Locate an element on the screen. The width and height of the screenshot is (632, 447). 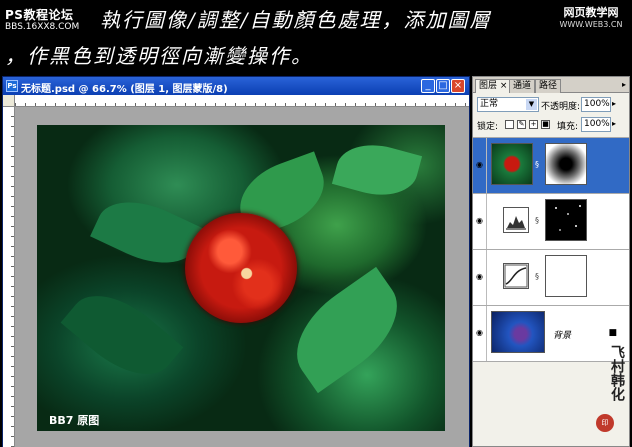
ruler-corner is located at coordinates (9, 101).